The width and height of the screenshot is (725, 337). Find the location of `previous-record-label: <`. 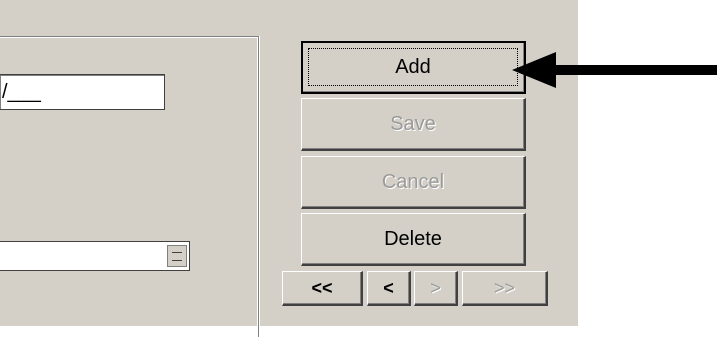

previous-record-label: < is located at coordinates (388, 287).